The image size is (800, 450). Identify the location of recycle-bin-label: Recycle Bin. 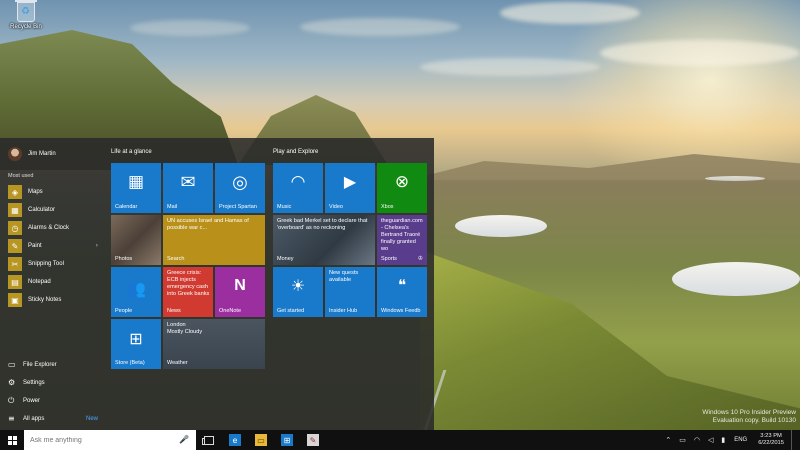
(26, 27).